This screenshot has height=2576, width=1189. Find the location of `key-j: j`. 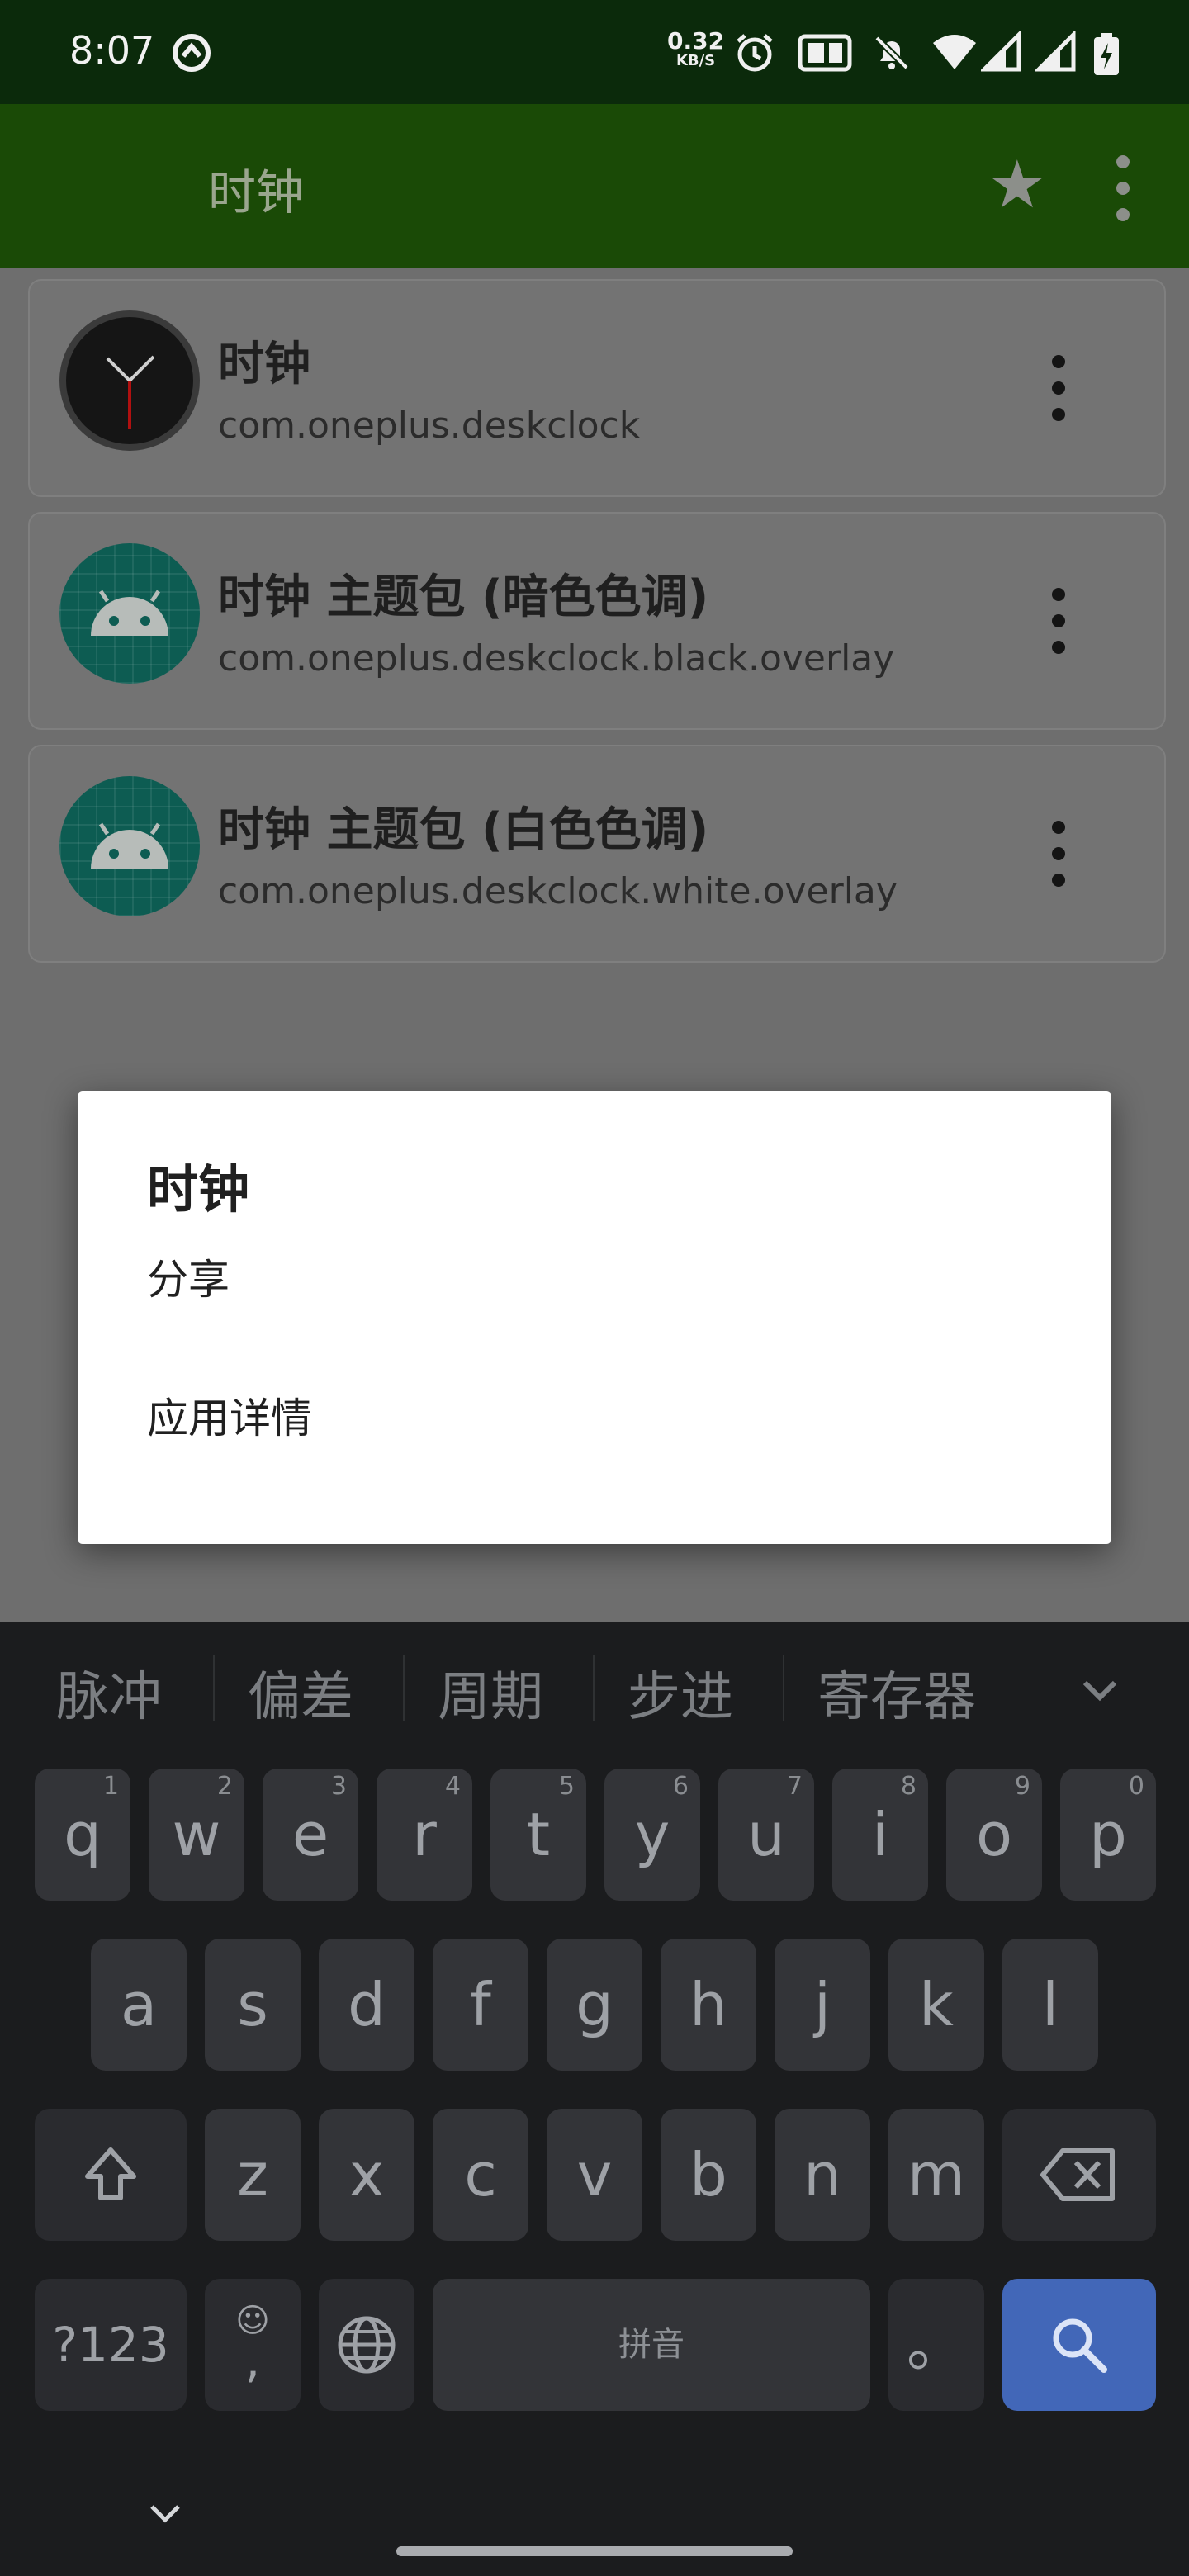

key-j: j is located at coordinates (822, 2005).